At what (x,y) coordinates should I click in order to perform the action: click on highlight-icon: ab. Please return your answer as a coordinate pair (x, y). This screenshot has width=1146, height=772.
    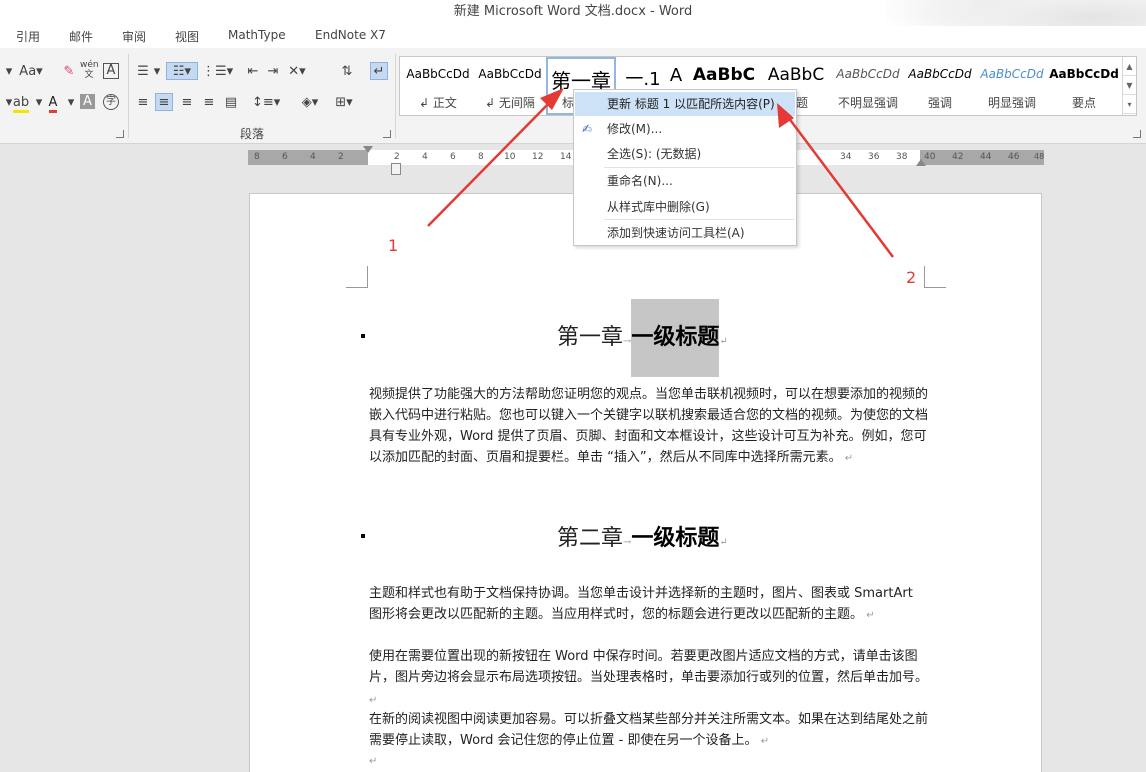
    Looking at the image, I should click on (21, 103).